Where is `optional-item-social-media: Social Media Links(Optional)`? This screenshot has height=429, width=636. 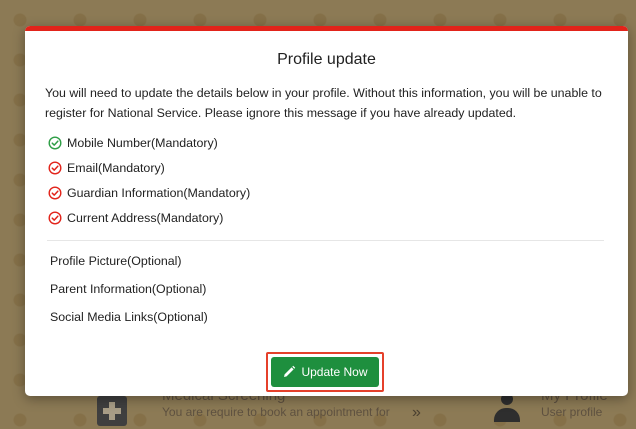
optional-item-social-media: Social Media Links(Optional) is located at coordinates (129, 317).